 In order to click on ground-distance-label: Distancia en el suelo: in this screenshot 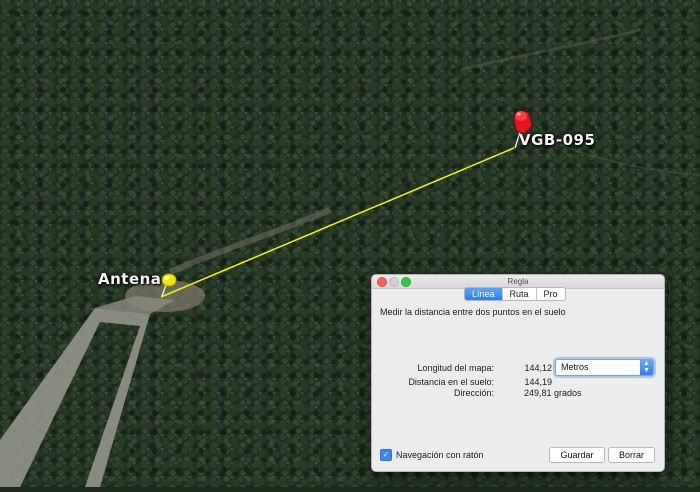, I will do `click(451, 382)`.